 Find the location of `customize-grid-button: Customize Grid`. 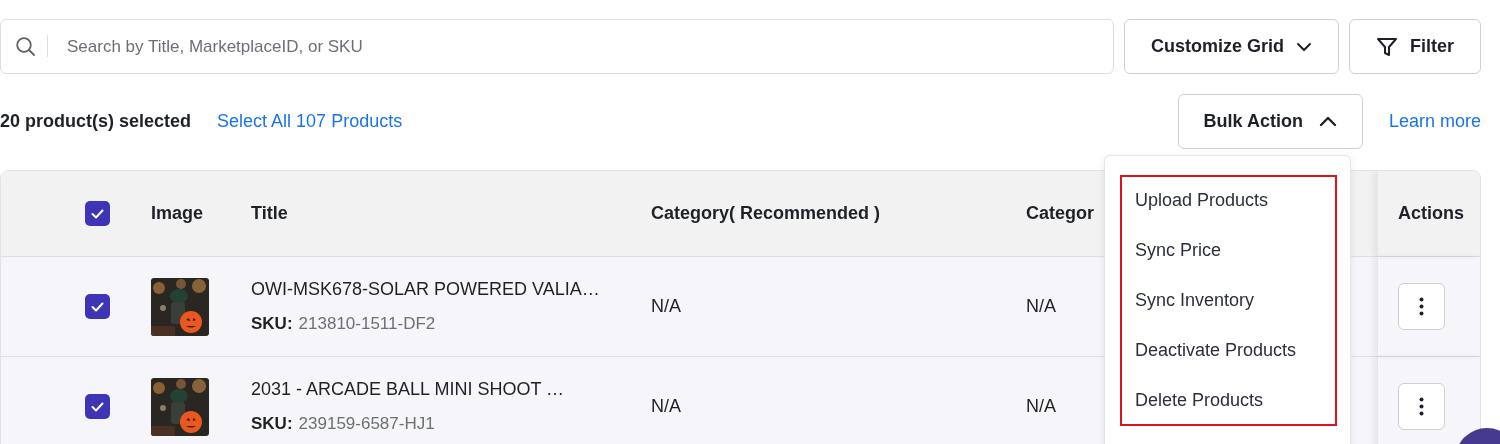

customize-grid-button: Customize Grid is located at coordinates (1231, 46).